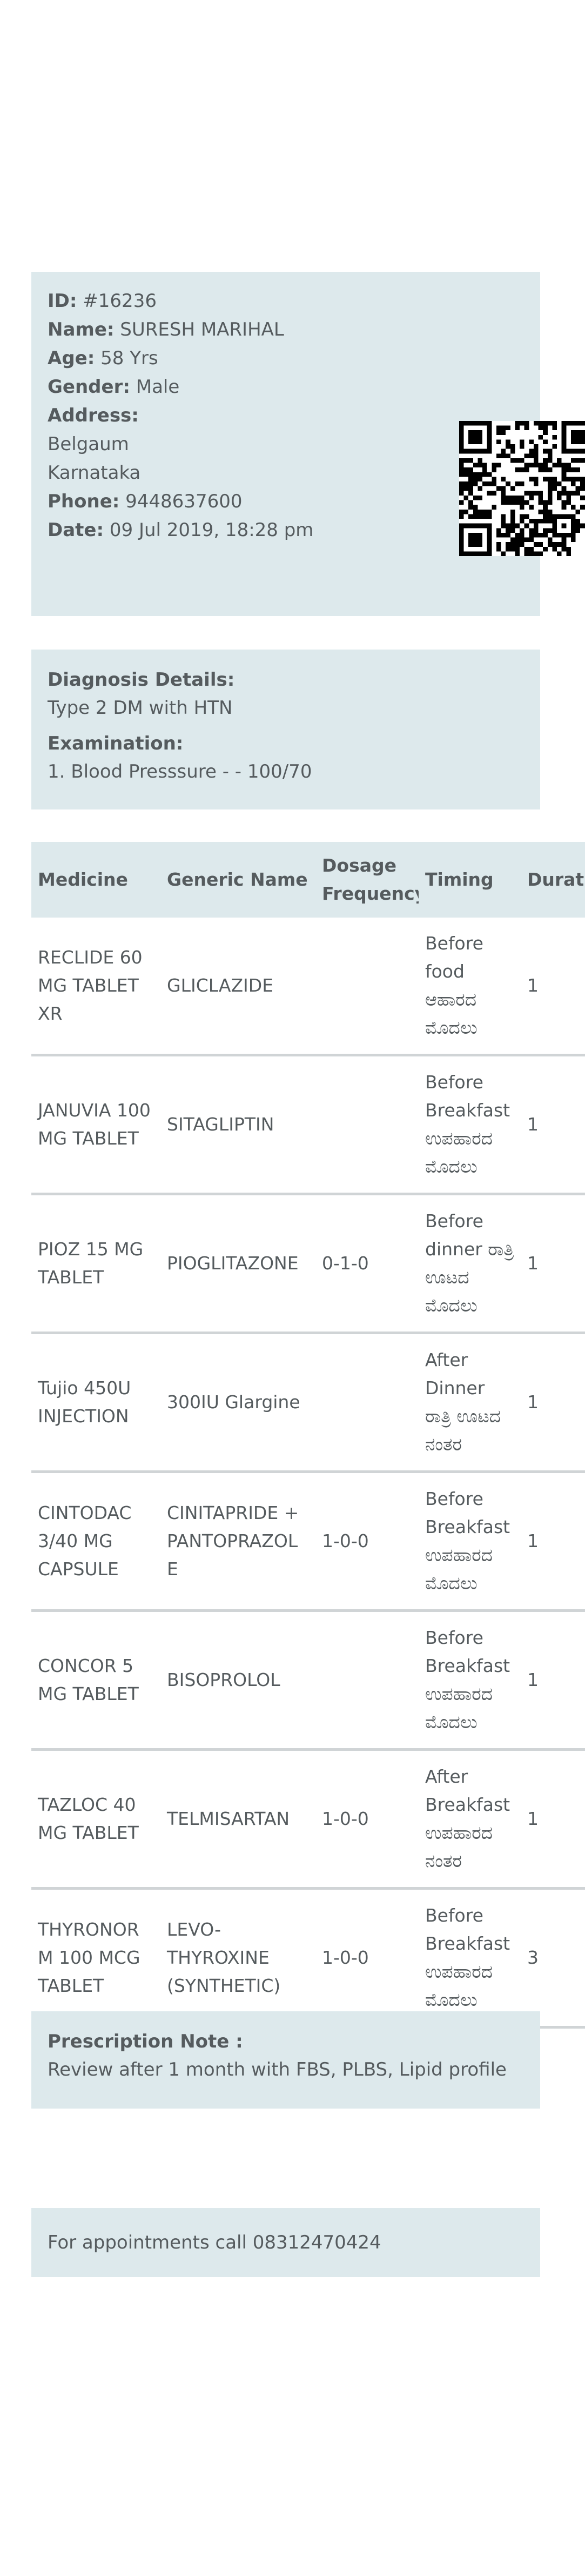 This screenshot has height=2576, width=585. What do you see at coordinates (286, 330) in the screenshot?
I see `patient-name-line: Name: SURESH MARIHAL` at bounding box center [286, 330].